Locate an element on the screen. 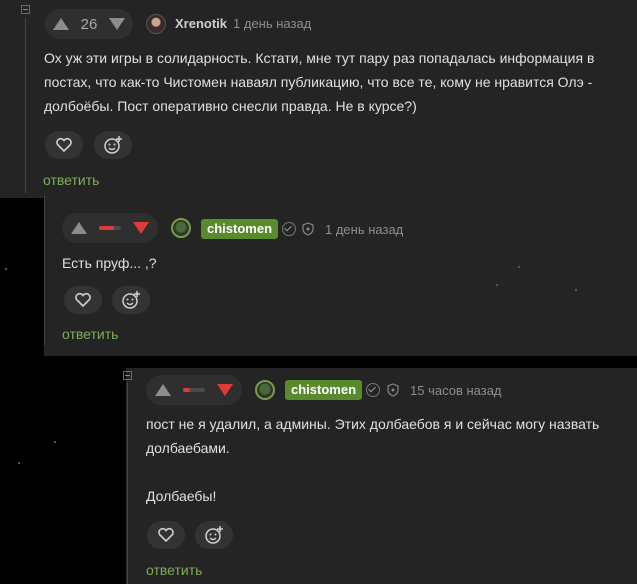 The image size is (637, 584). timestamp: 15 часов назад is located at coordinates (456, 390).